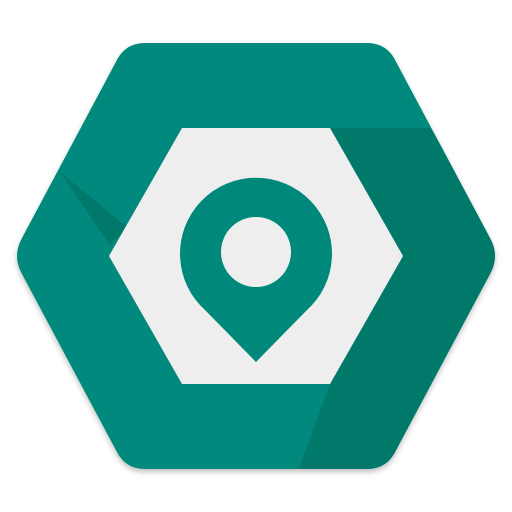 This screenshot has height=512, width=512. What do you see at coordinates (256, 252) in the screenshot?
I see `pin-hole` at bounding box center [256, 252].